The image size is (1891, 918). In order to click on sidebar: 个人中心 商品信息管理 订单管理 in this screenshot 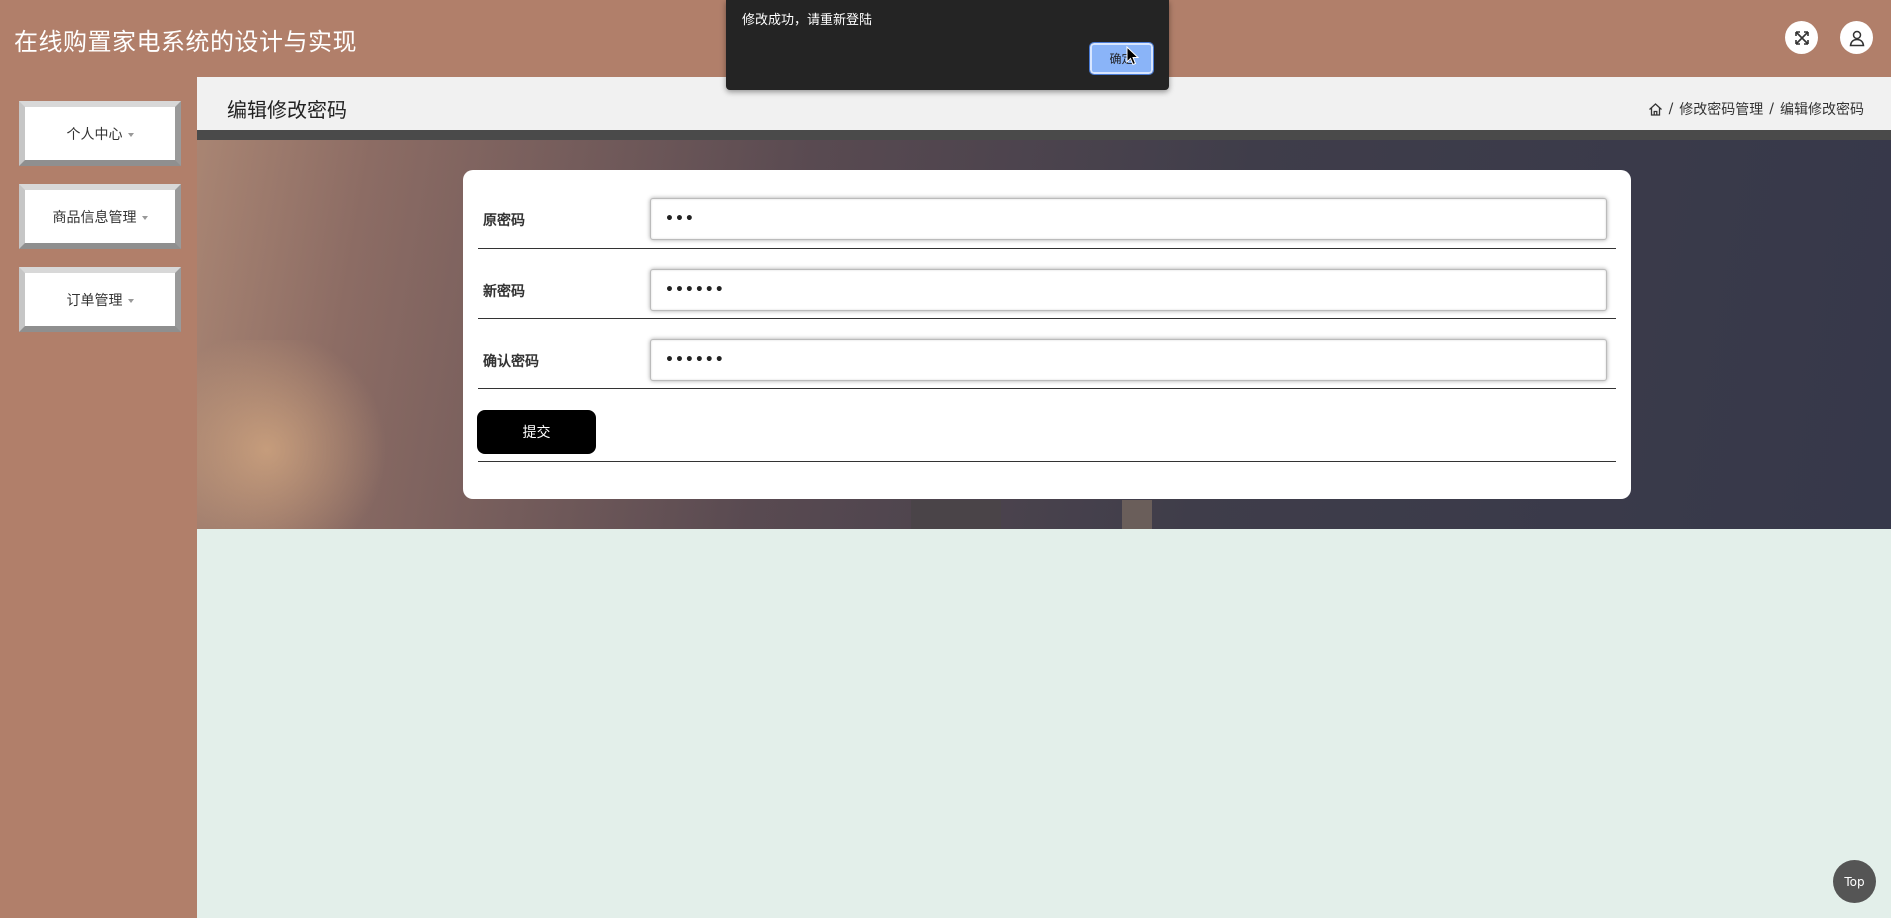, I will do `click(98, 497)`.